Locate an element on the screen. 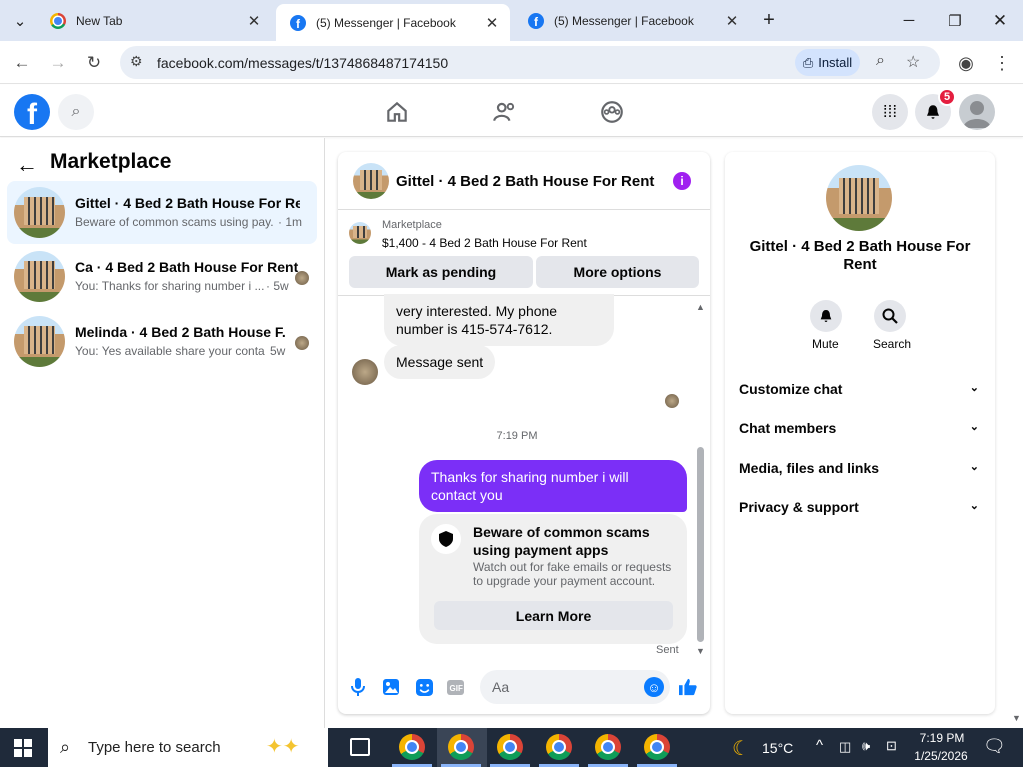 The image size is (1023, 767). tab-search-chevron-icon: ⌄ is located at coordinates (20, 20).